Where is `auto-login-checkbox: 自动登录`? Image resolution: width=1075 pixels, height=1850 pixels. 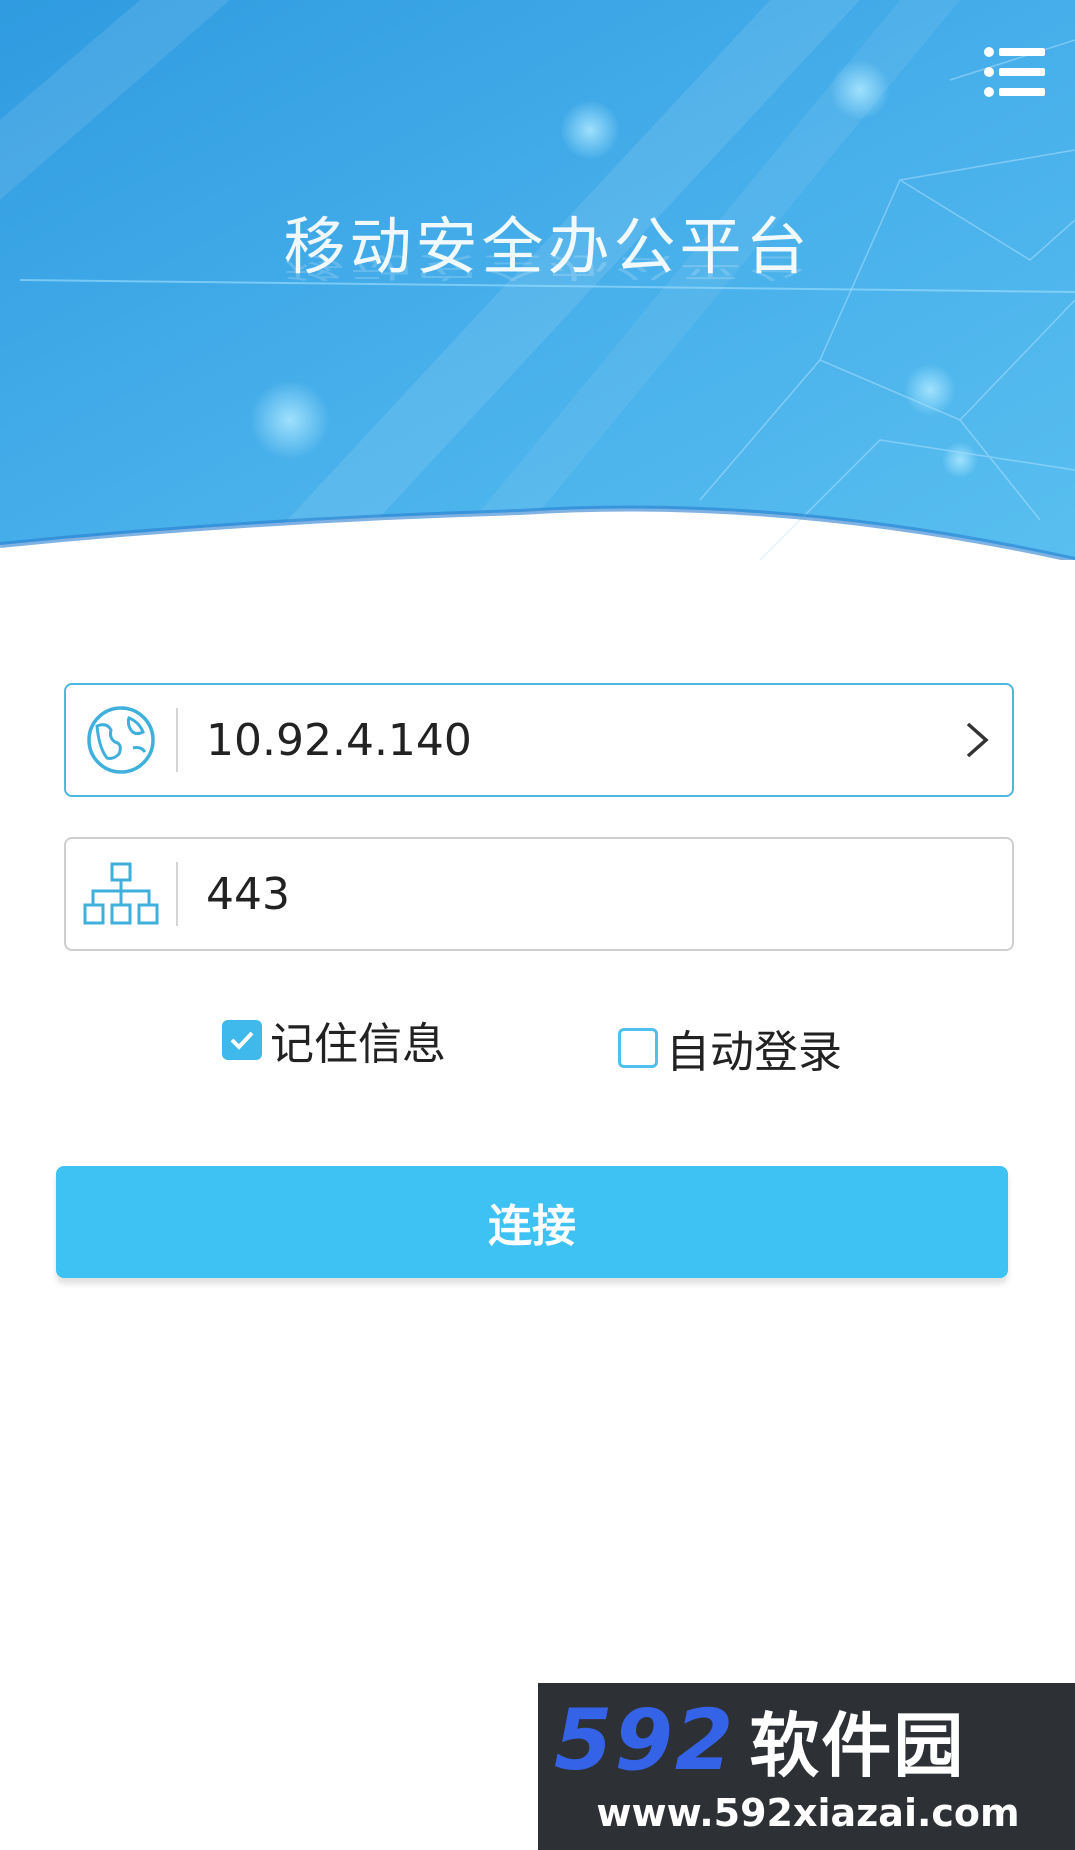 auto-login-checkbox: 自动登录 is located at coordinates (730, 1048).